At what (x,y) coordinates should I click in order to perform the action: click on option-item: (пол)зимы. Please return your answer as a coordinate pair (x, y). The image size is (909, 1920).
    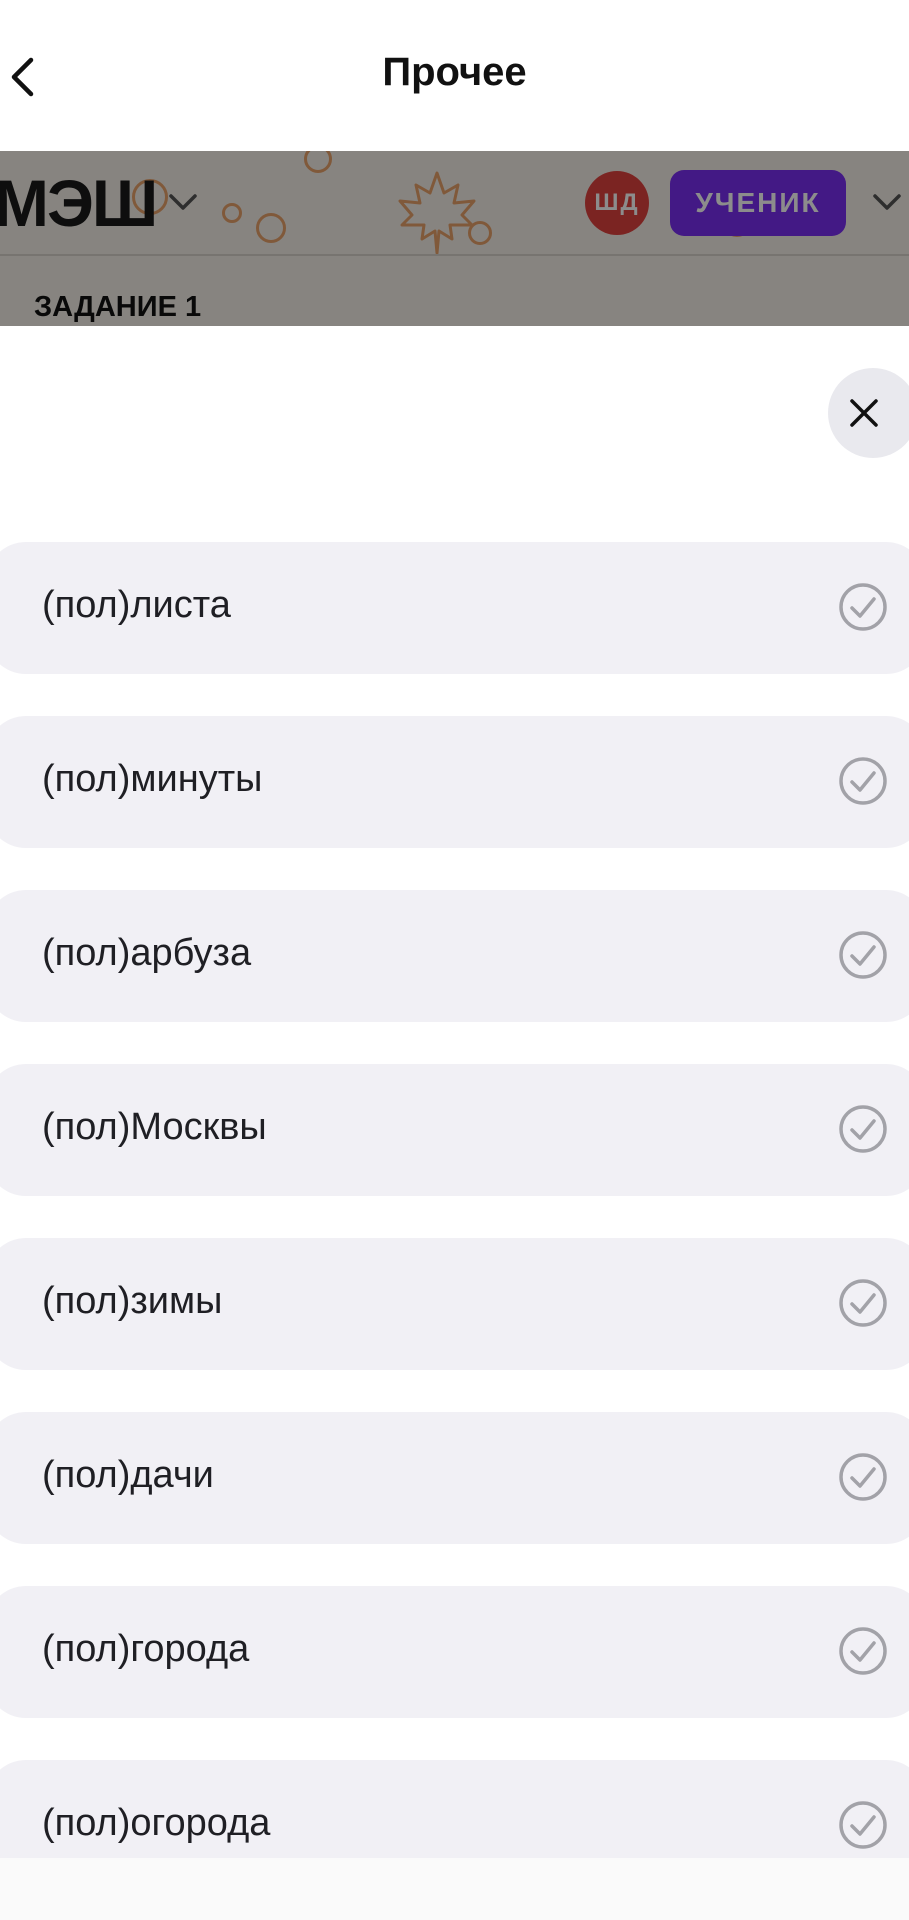
    Looking at the image, I should click on (454, 1304).